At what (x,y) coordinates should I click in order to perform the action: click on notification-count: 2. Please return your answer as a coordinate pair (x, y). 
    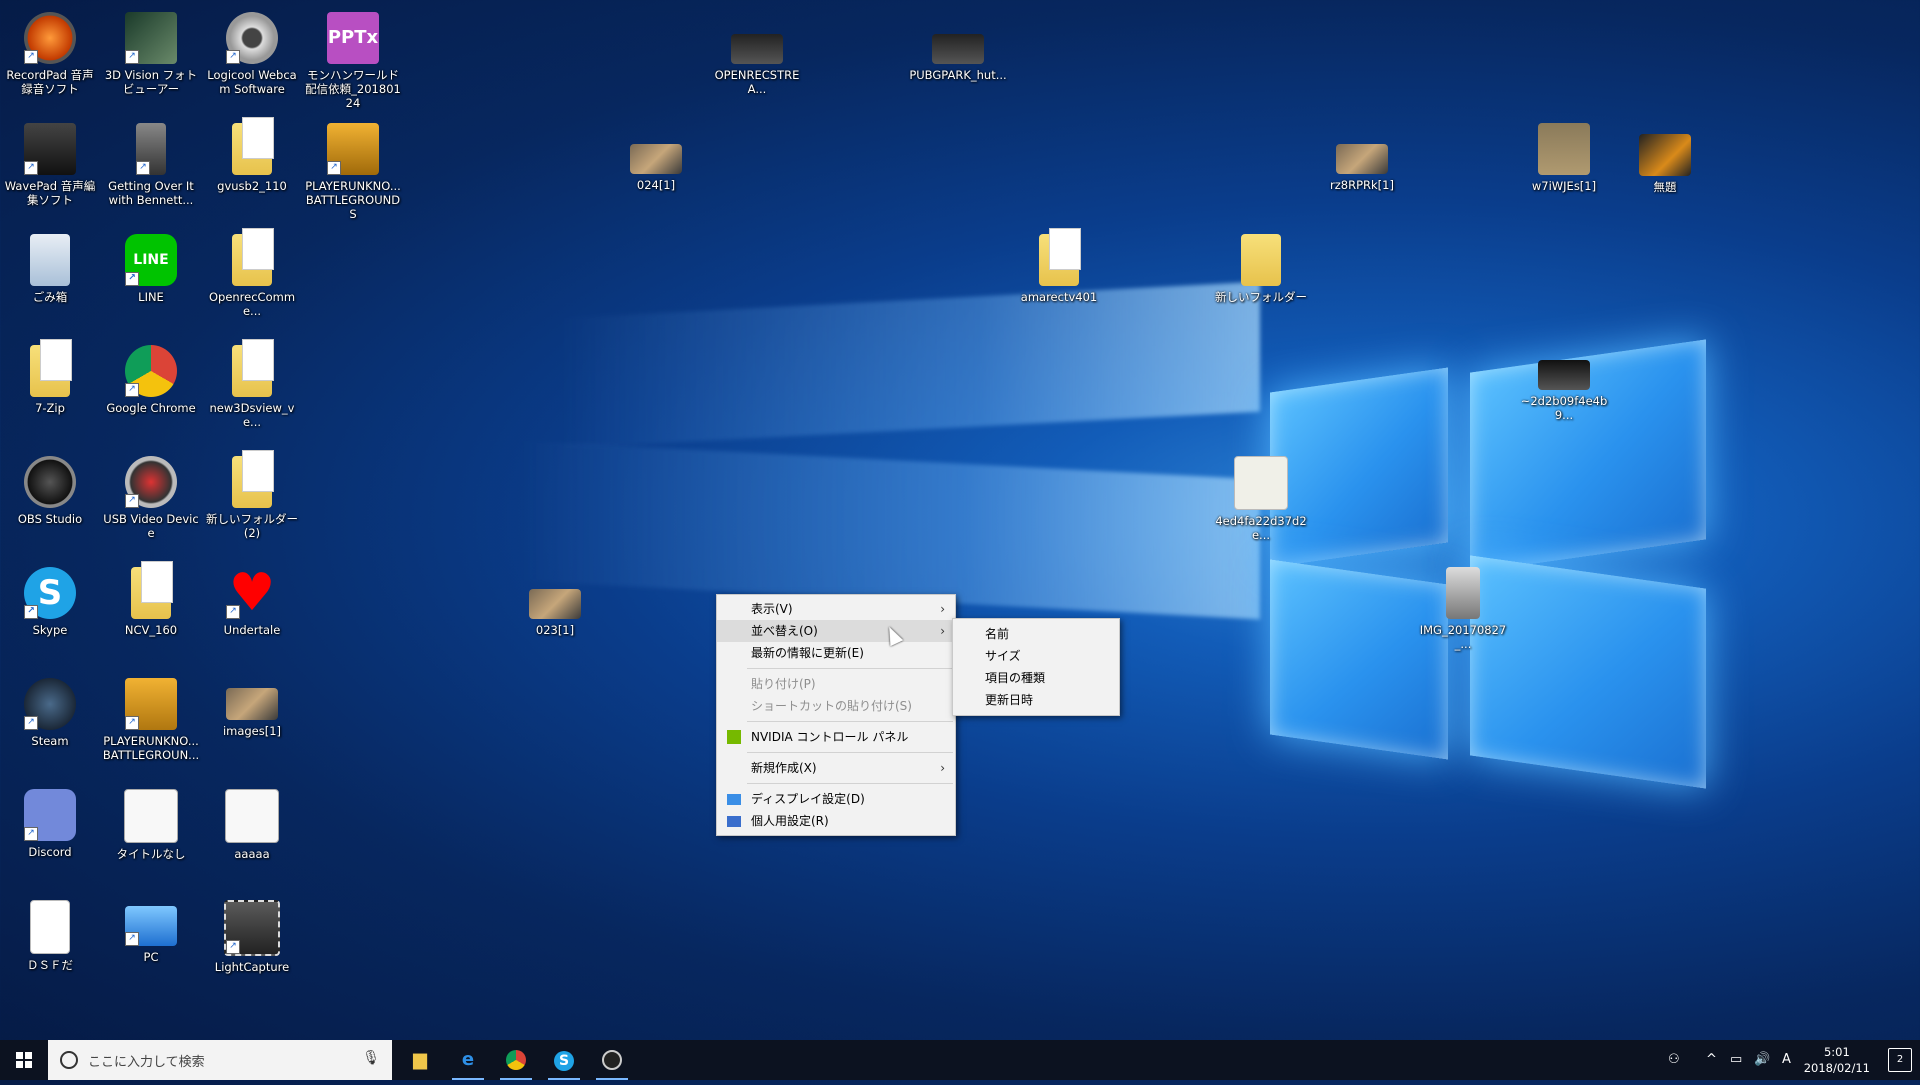
    Looking at the image, I should click on (1900, 1059).